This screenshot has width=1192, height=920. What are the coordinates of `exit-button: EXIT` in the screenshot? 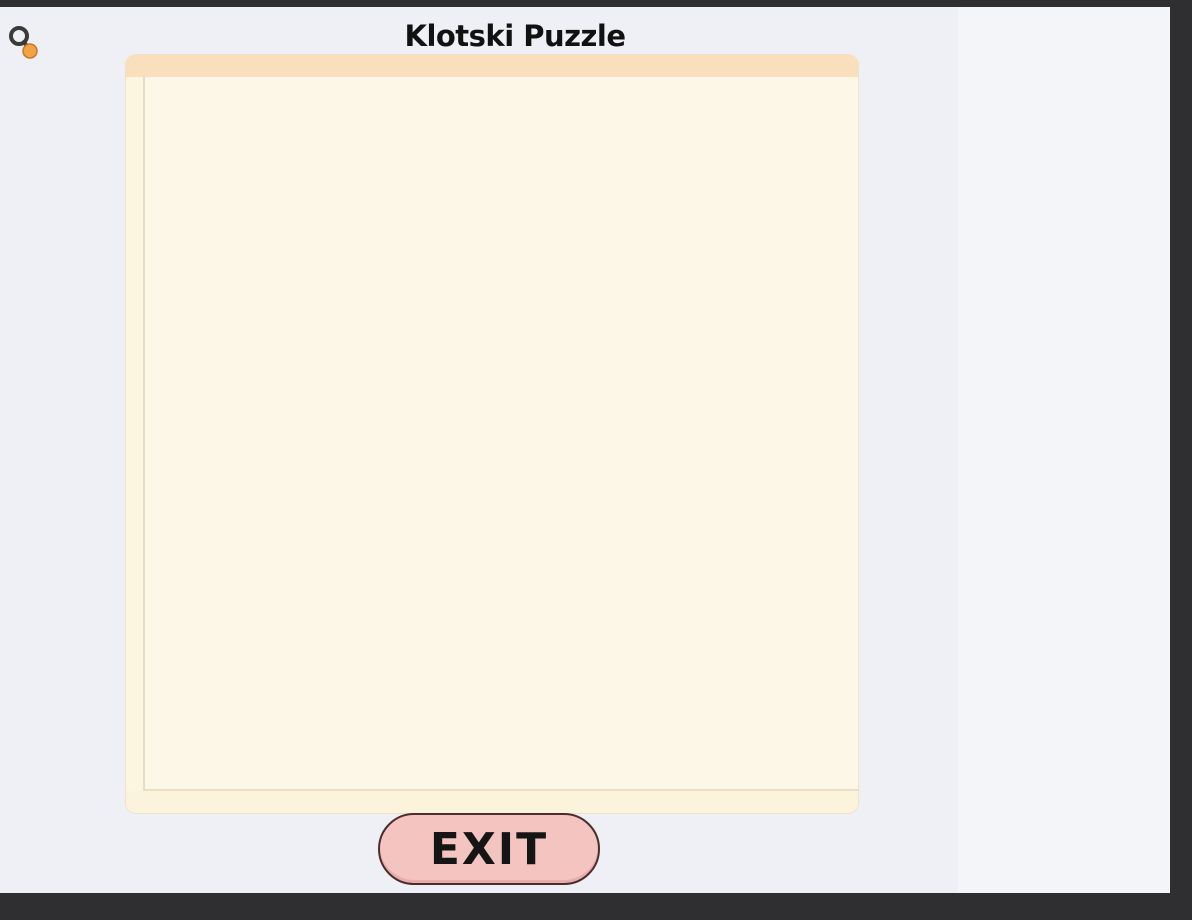 It's located at (489, 849).